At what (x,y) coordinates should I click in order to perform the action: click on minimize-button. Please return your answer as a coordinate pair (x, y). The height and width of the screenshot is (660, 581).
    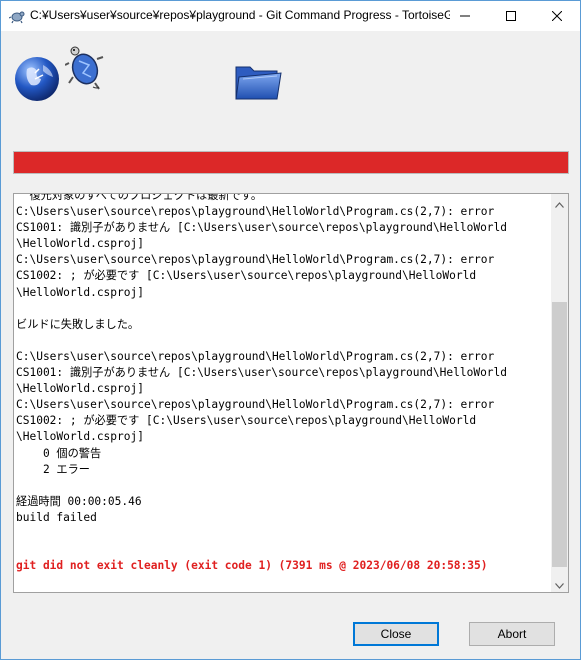
    Looking at the image, I should click on (465, 16).